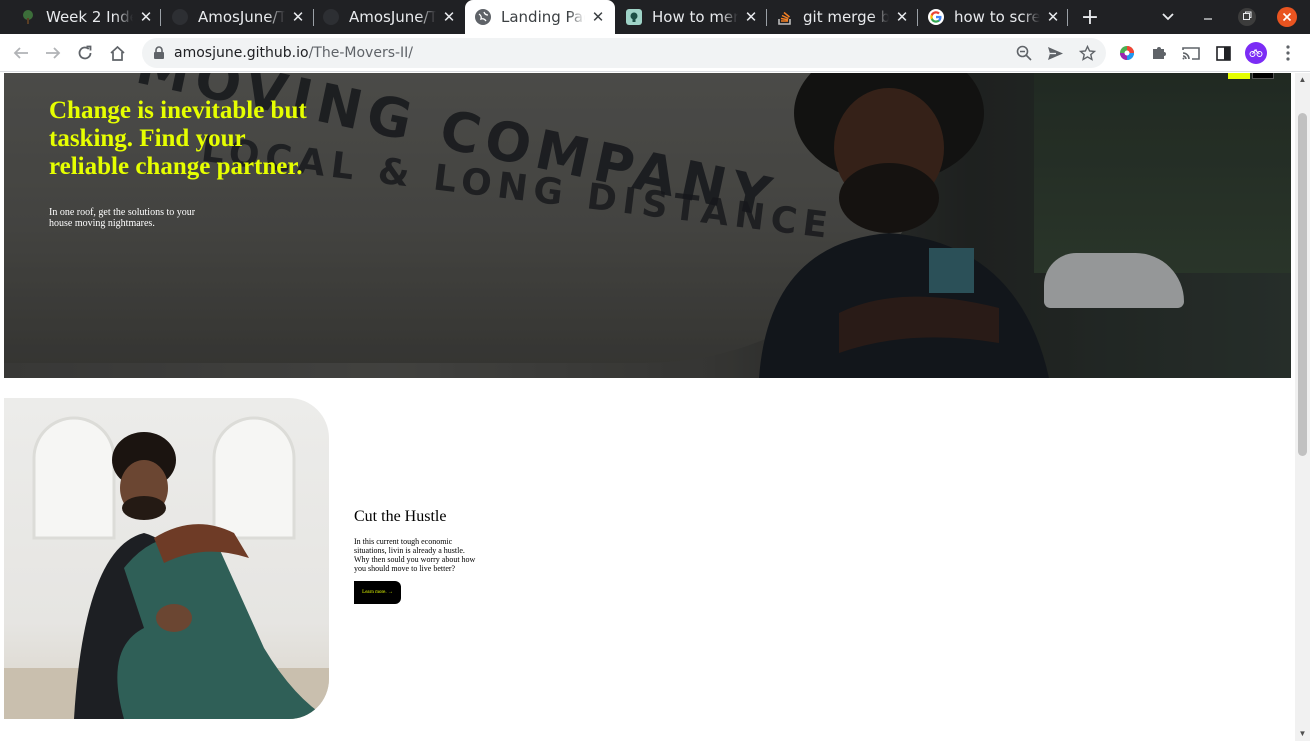 Image resolution: width=1310 pixels, height=741 pixels. I want to click on tab-title: Week 2 Independent, so click(89, 17).